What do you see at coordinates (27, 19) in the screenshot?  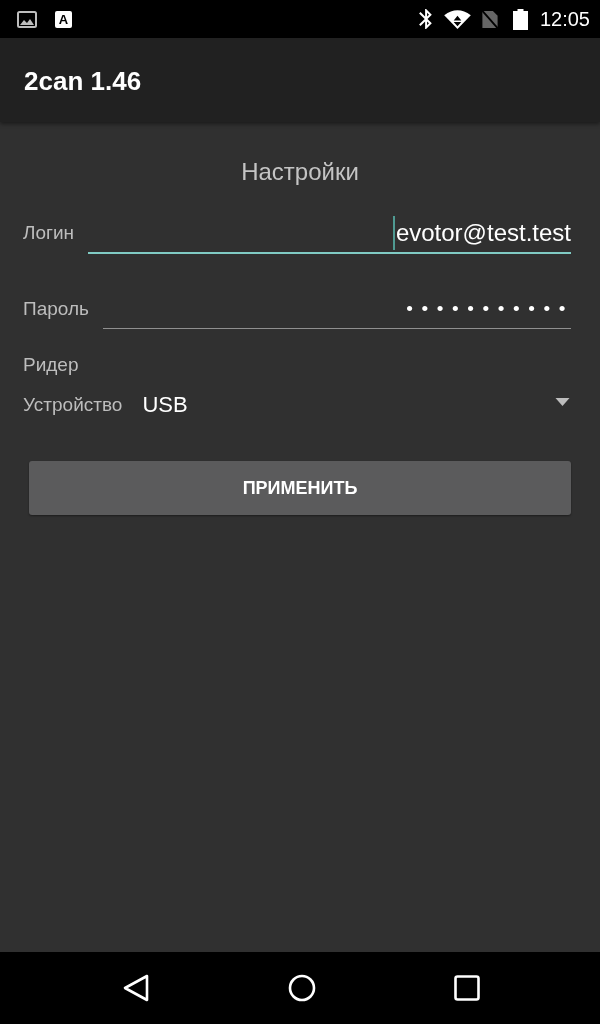 I see `image-notification-icon` at bounding box center [27, 19].